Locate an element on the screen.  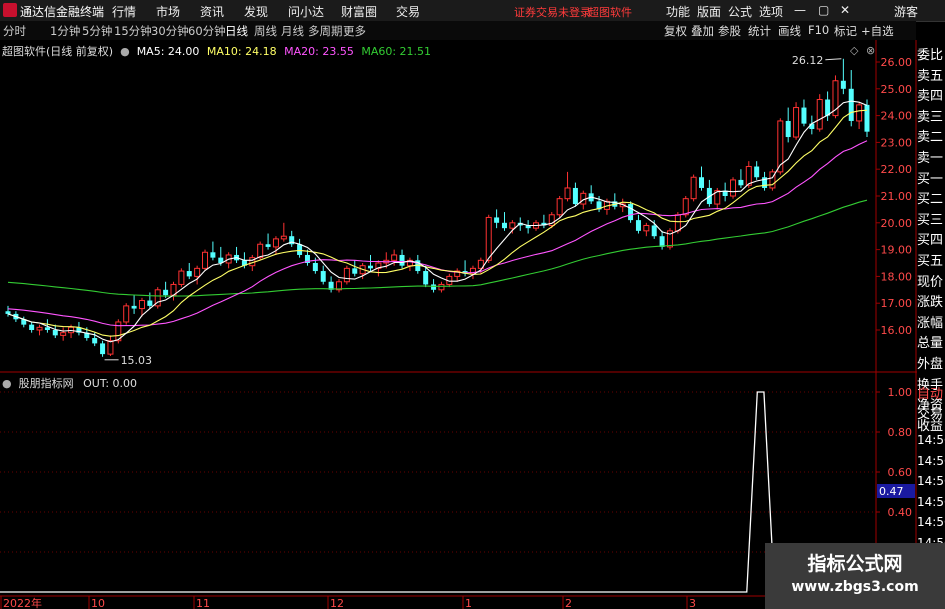
period-weekly: 周线 is located at coordinates (265, 31).